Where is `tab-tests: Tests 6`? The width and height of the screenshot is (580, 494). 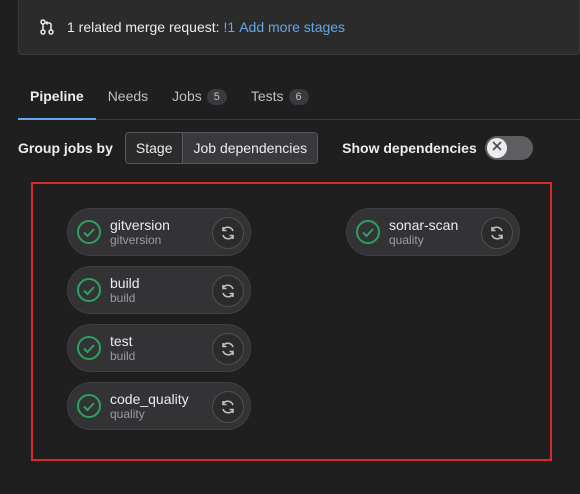 tab-tests: Tests 6 is located at coordinates (280, 101).